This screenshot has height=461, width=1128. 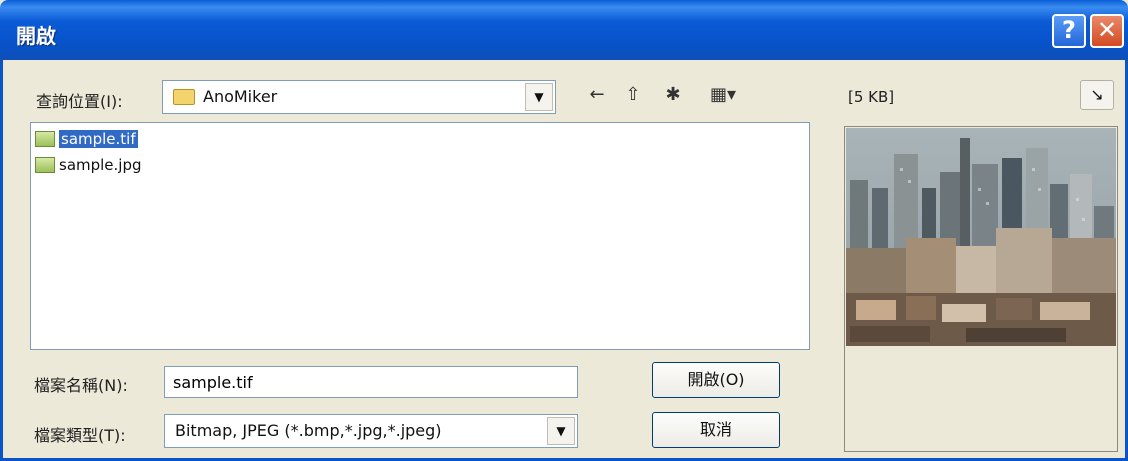 What do you see at coordinates (308, 430) in the screenshot?
I see `filetype-value: Bitmap, JPEG (*.bmp,*.jpg,*.jpeg)` at bounding box center [308, 430].